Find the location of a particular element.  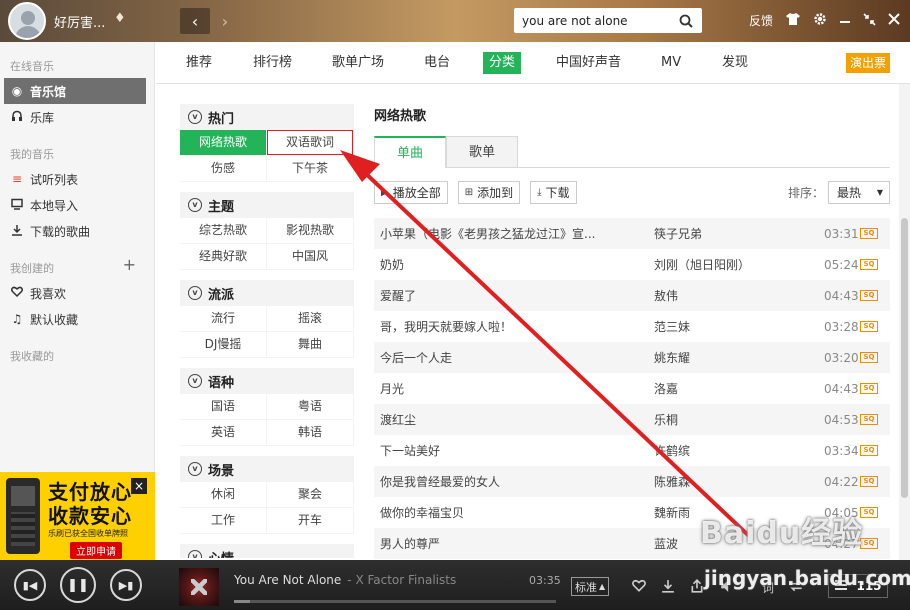

tab-category: 分类 is located at coordinates (502, 63).